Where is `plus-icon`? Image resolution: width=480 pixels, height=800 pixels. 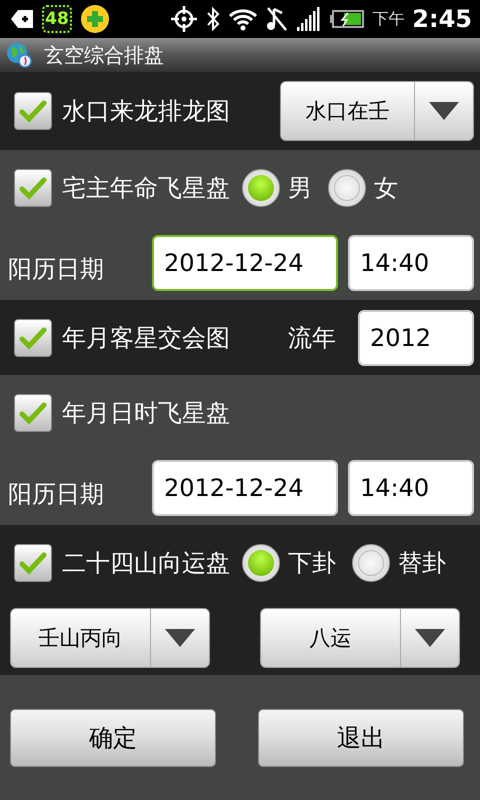
plus-icon is located at coordinates (95, 19).